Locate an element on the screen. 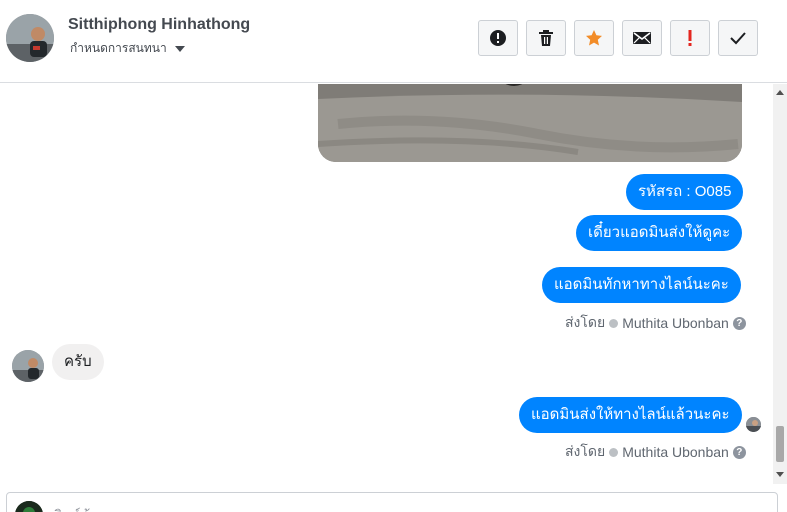 The image size is (787, 512). thread-scrollbar is located at coordinates (780, 284).